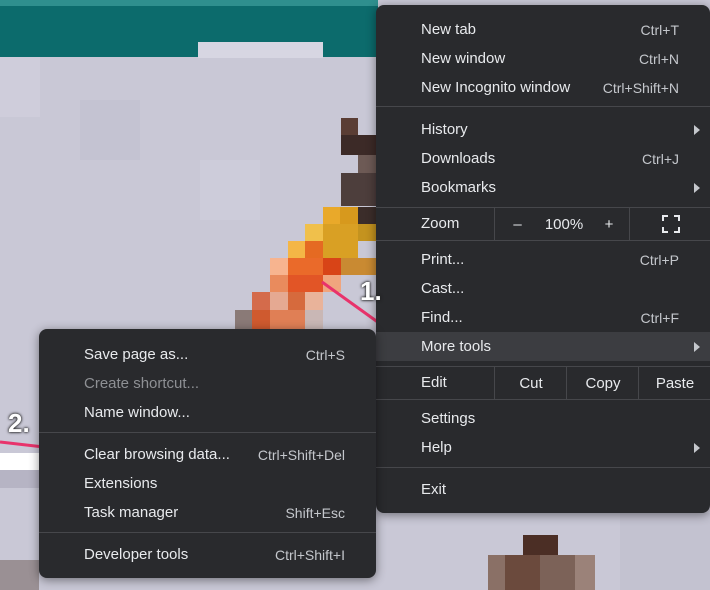  Describe the element at coordinates (543, 29) in the screenshot. I see `menu-item-new-tab: New tab Ctrl+T` at that location.